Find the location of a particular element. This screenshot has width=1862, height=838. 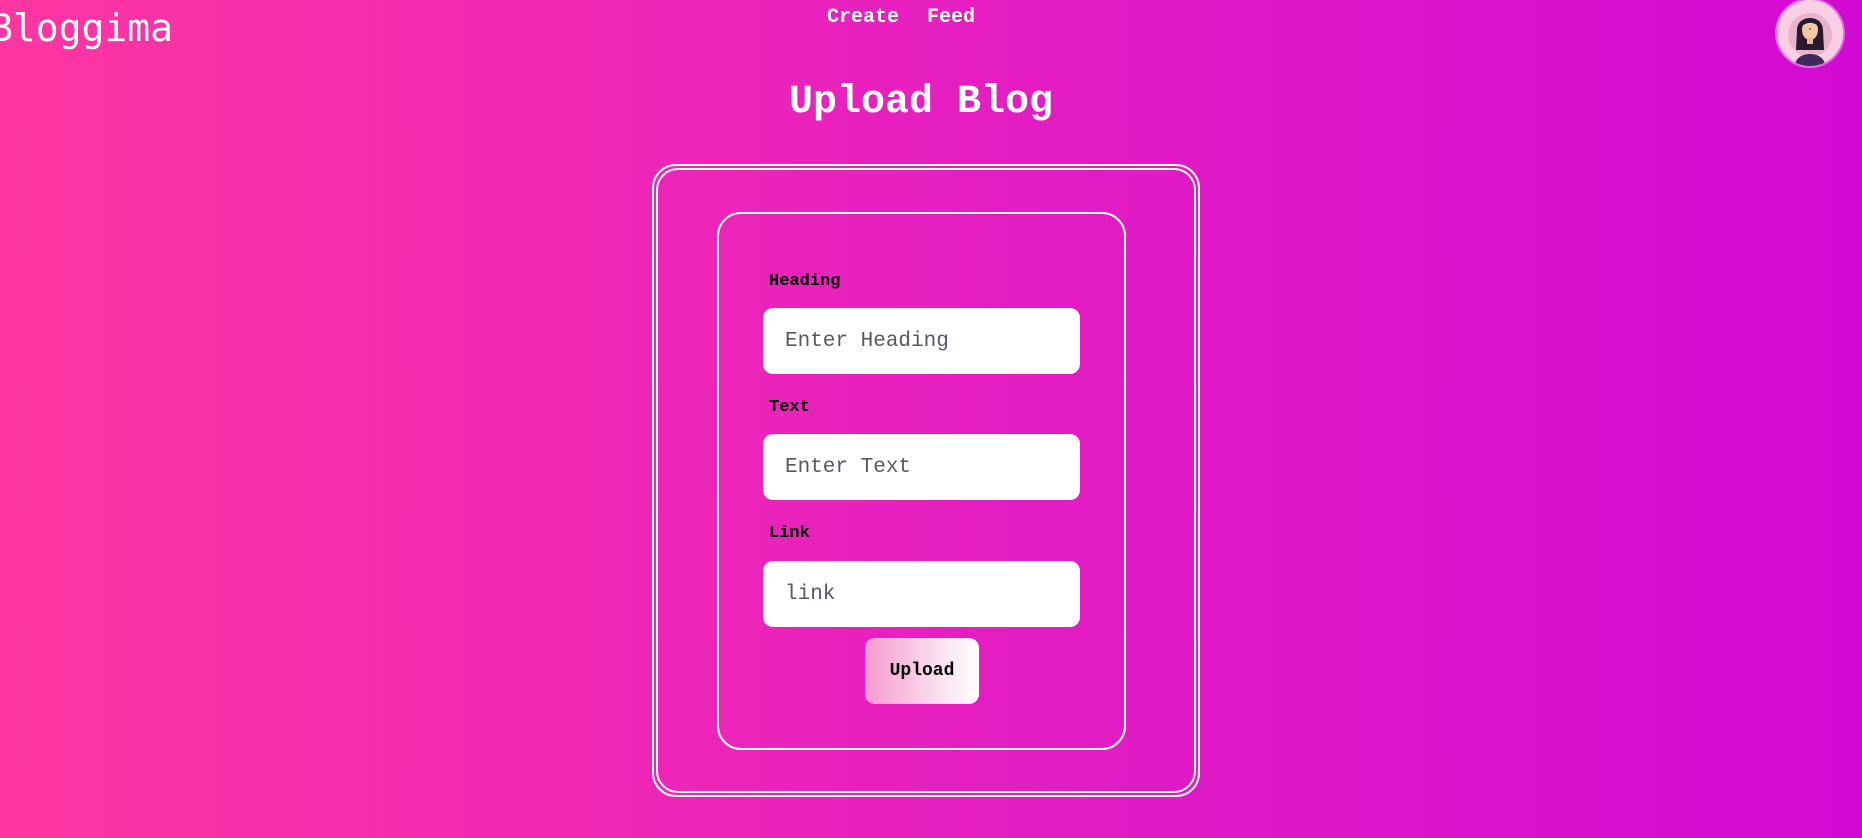

link-input is located at coordinates (921, 594).